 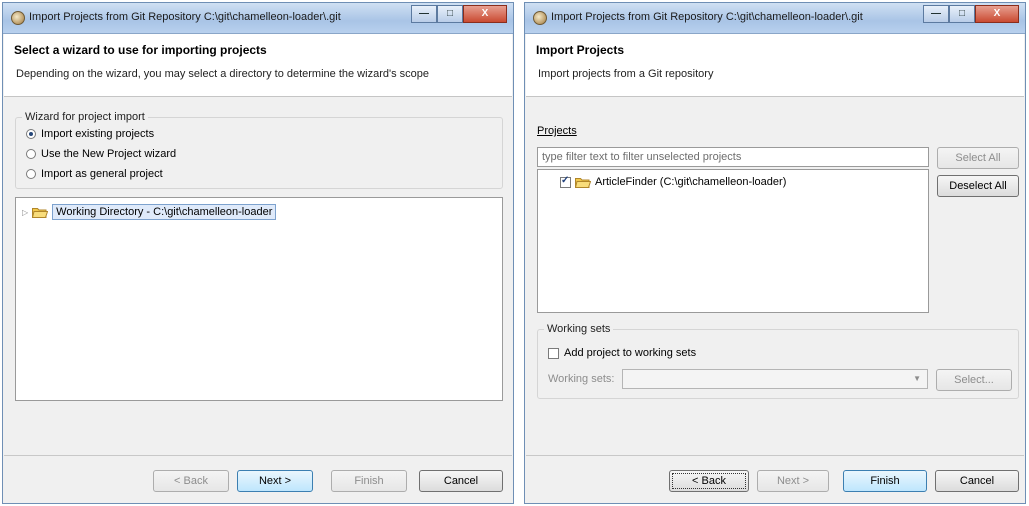 What do you see at coordinates (25, 212) in the screenshot?
I see `expand-arrow-icon: ▷` at bounding box center [25, 212].